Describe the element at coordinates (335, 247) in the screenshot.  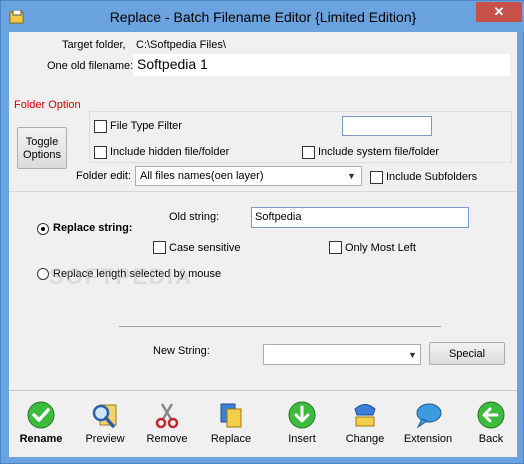
I see `only-most-left-checkbox` at that location.